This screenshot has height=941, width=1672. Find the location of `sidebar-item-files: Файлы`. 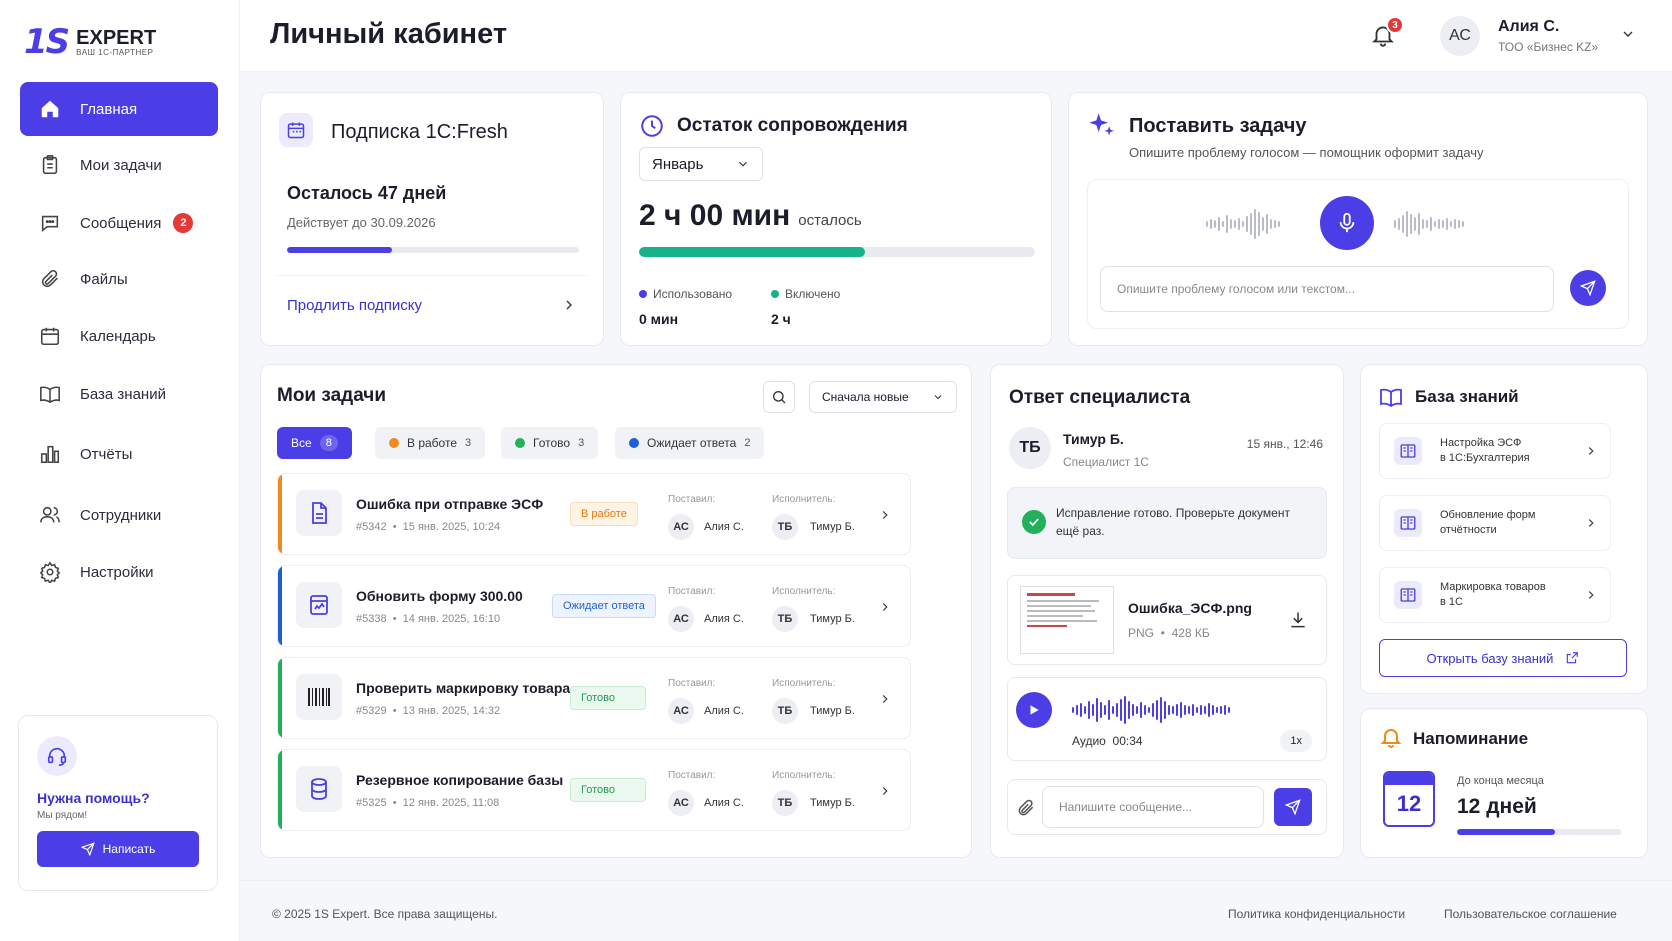

sidebar-item-files: Файлы is located at coordinates (119, 279).